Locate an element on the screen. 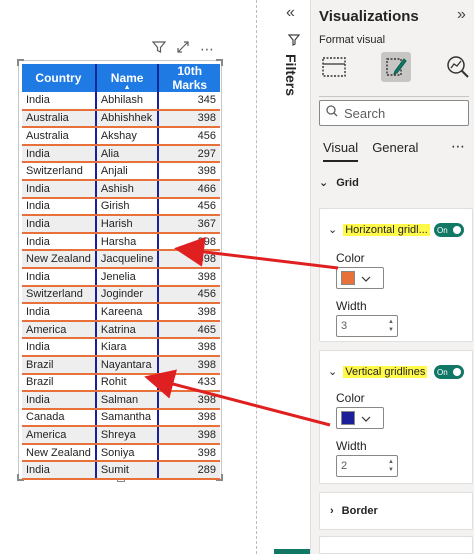  table-row: America Shreya 398 is located at coordinates (121, 435).